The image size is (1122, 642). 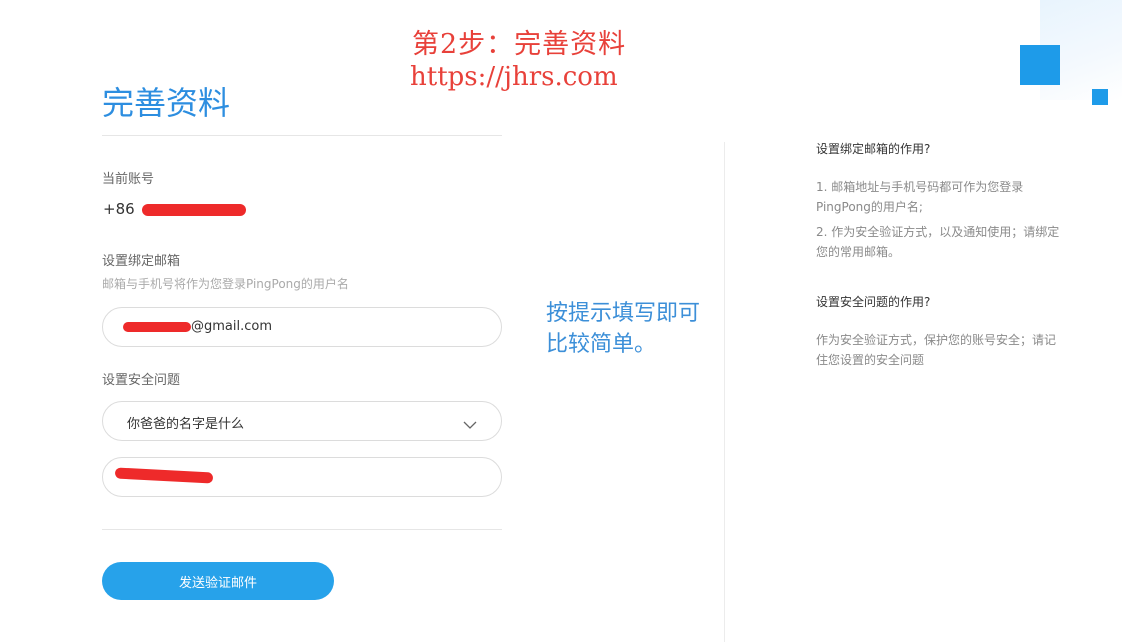 What do you see at coordinates (601, 344) in the screenshot?
I see `annotation-line-2: 比较简单。` at bounding box center [601, 344].